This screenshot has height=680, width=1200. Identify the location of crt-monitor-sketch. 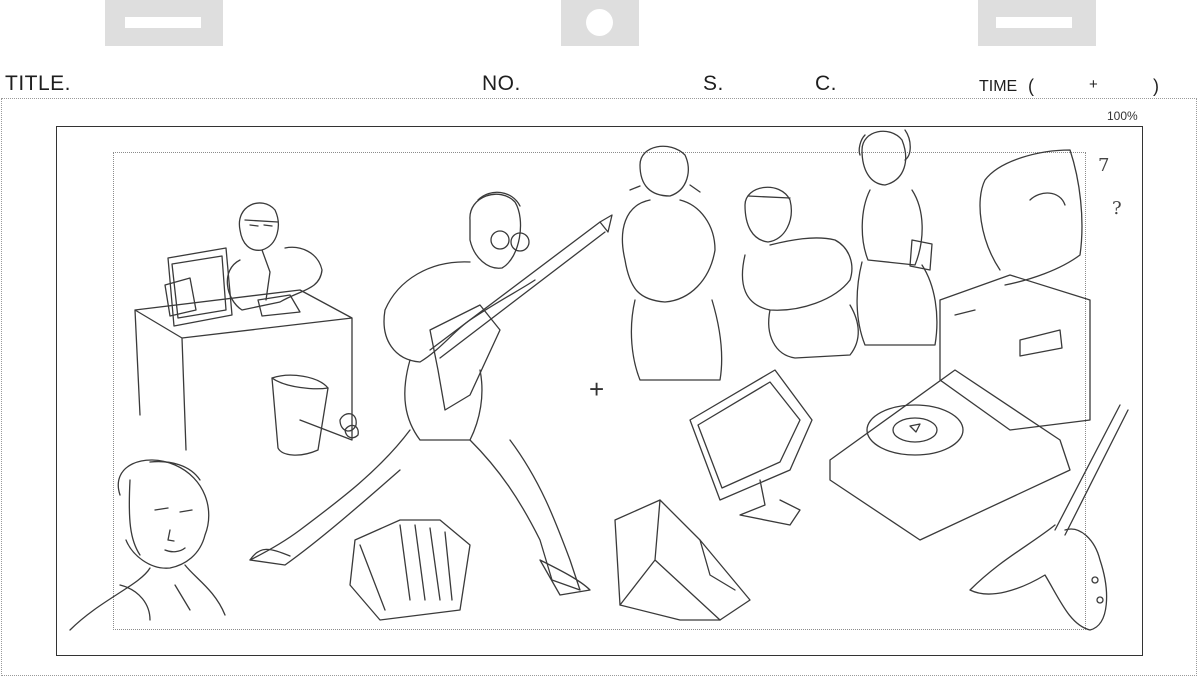
(751, 447).